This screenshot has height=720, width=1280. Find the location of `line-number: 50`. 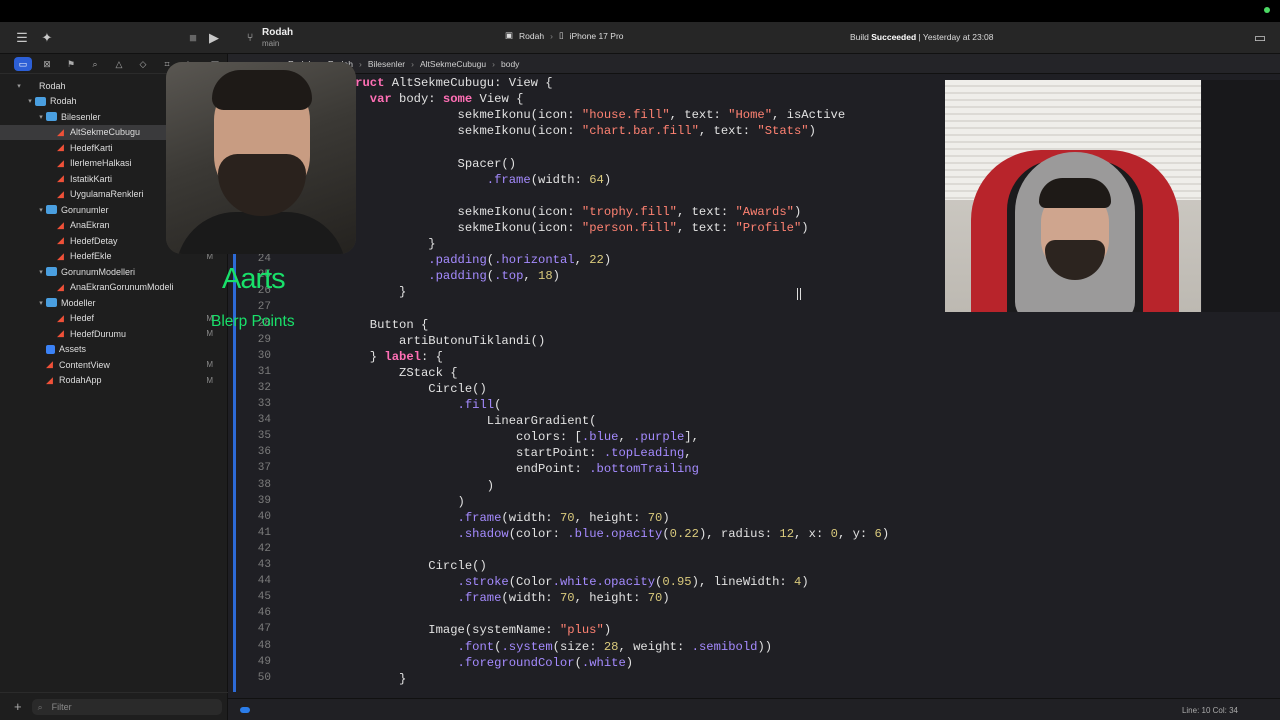

line-number: 50 is located at coordinates (264, 677).